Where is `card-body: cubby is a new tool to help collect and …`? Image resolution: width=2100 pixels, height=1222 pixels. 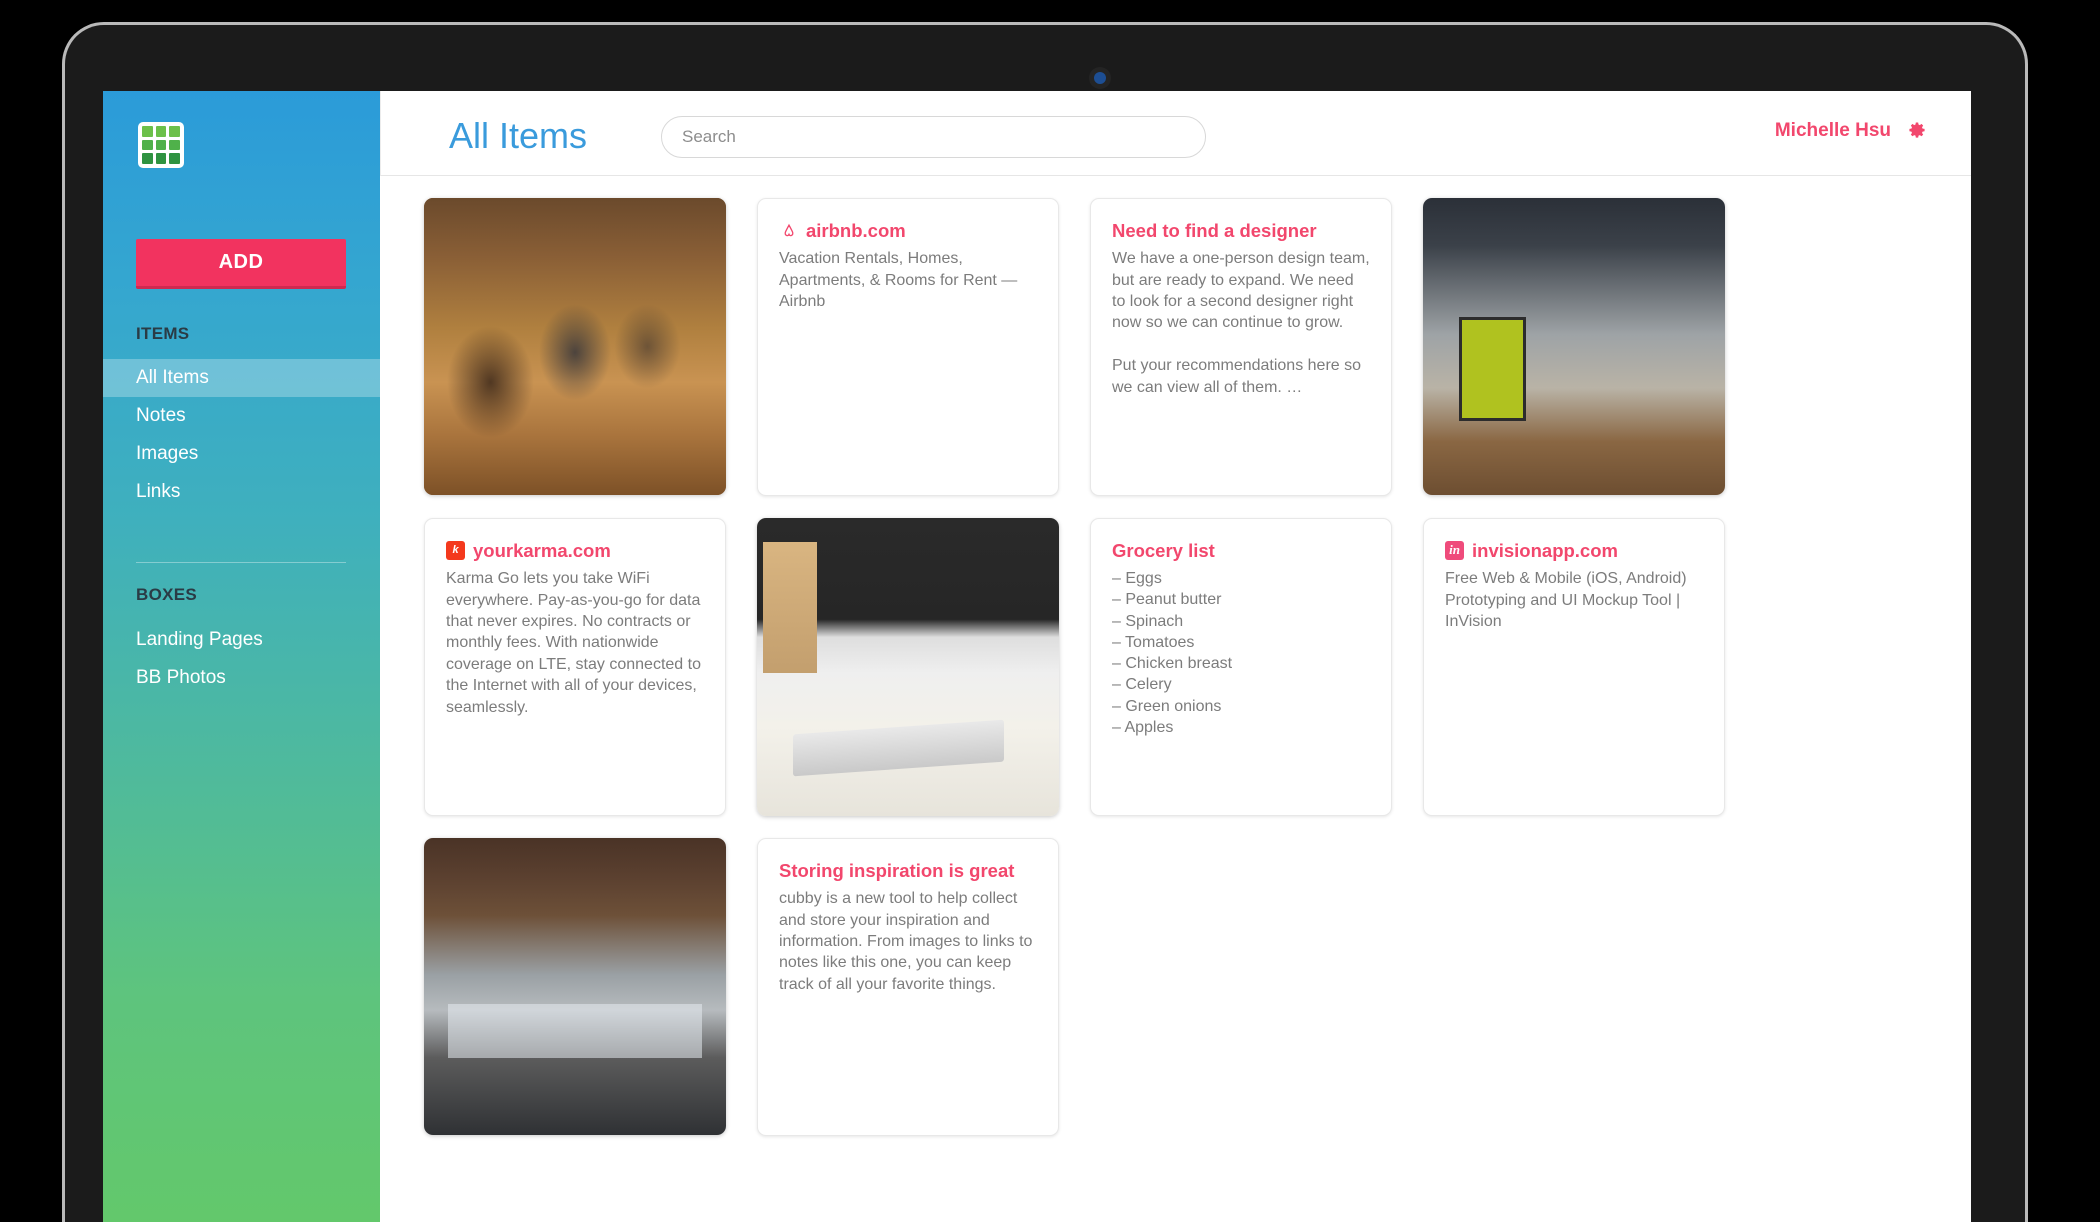
card-body: cubby is a new tool to help collect and … is located at coordinates (906, 941).